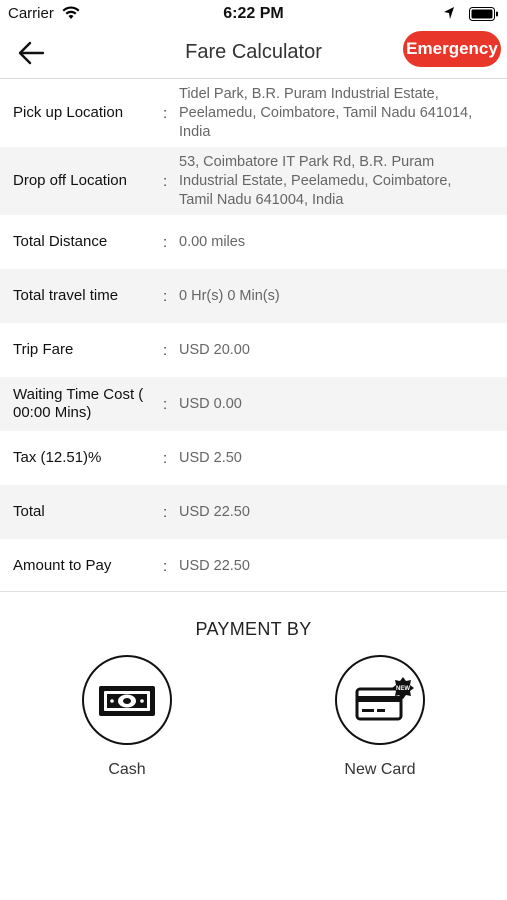  Describe the element at coordinates (127, 700) in the screenshot. I see `cash-icon` at that location.